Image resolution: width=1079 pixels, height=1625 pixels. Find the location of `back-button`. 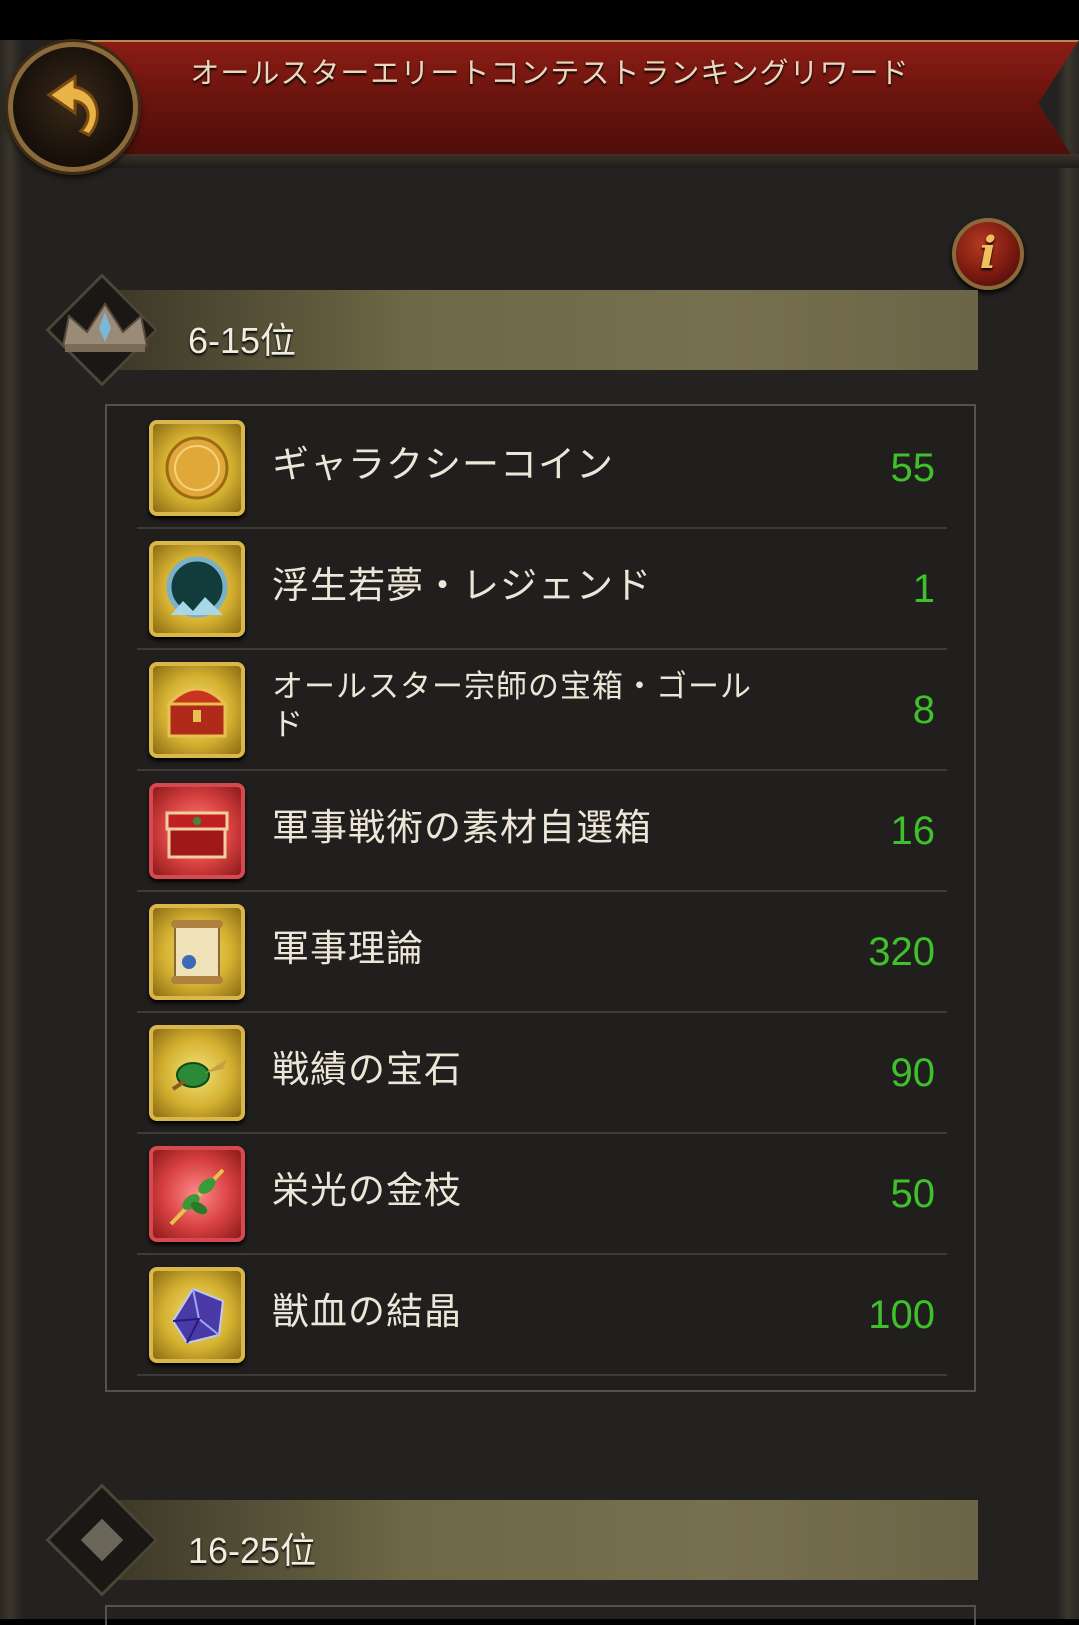

back-button is located at coordinates (73, 107).